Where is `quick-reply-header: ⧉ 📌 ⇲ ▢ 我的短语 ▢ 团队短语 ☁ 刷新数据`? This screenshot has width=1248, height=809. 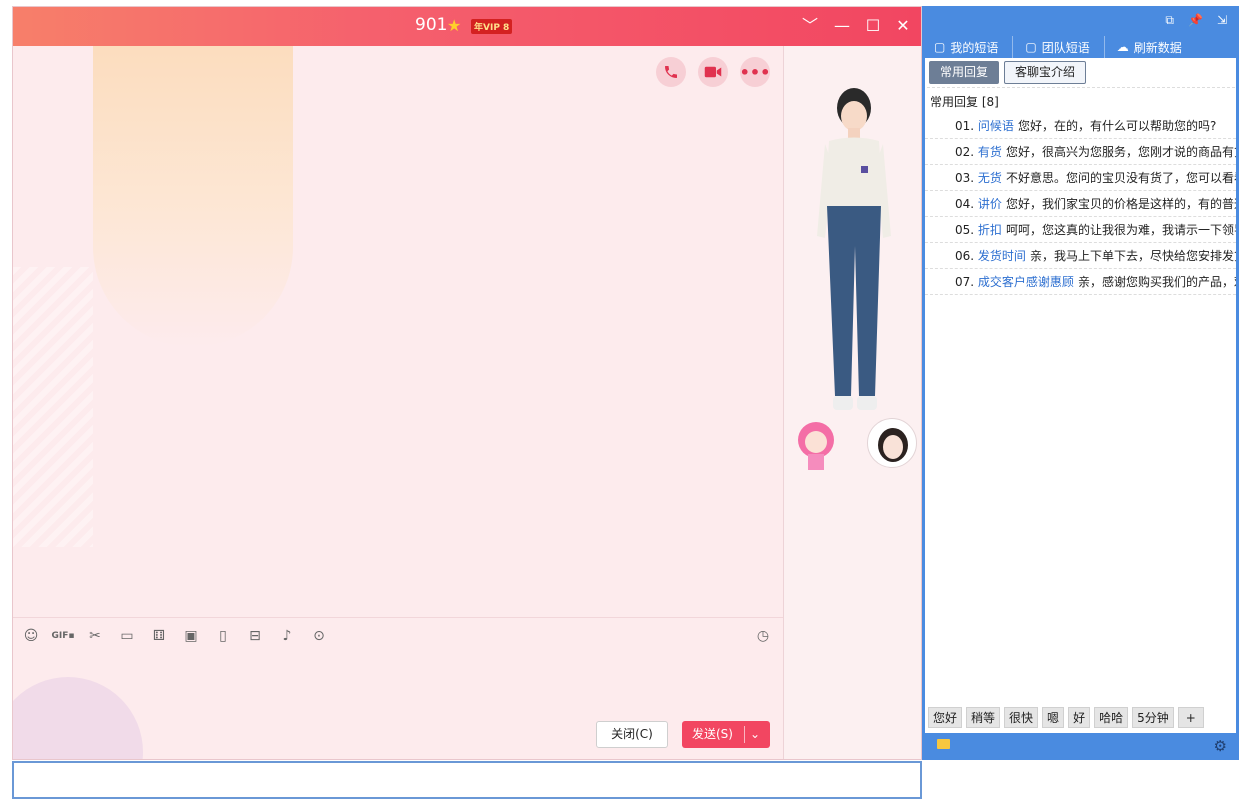
quick-reply-header: ⧉ 📌 ⇲ ▢ 我的短语 ▢ 团队短语 ☁ 刷新数据 is located at coordinates (1080, 32).